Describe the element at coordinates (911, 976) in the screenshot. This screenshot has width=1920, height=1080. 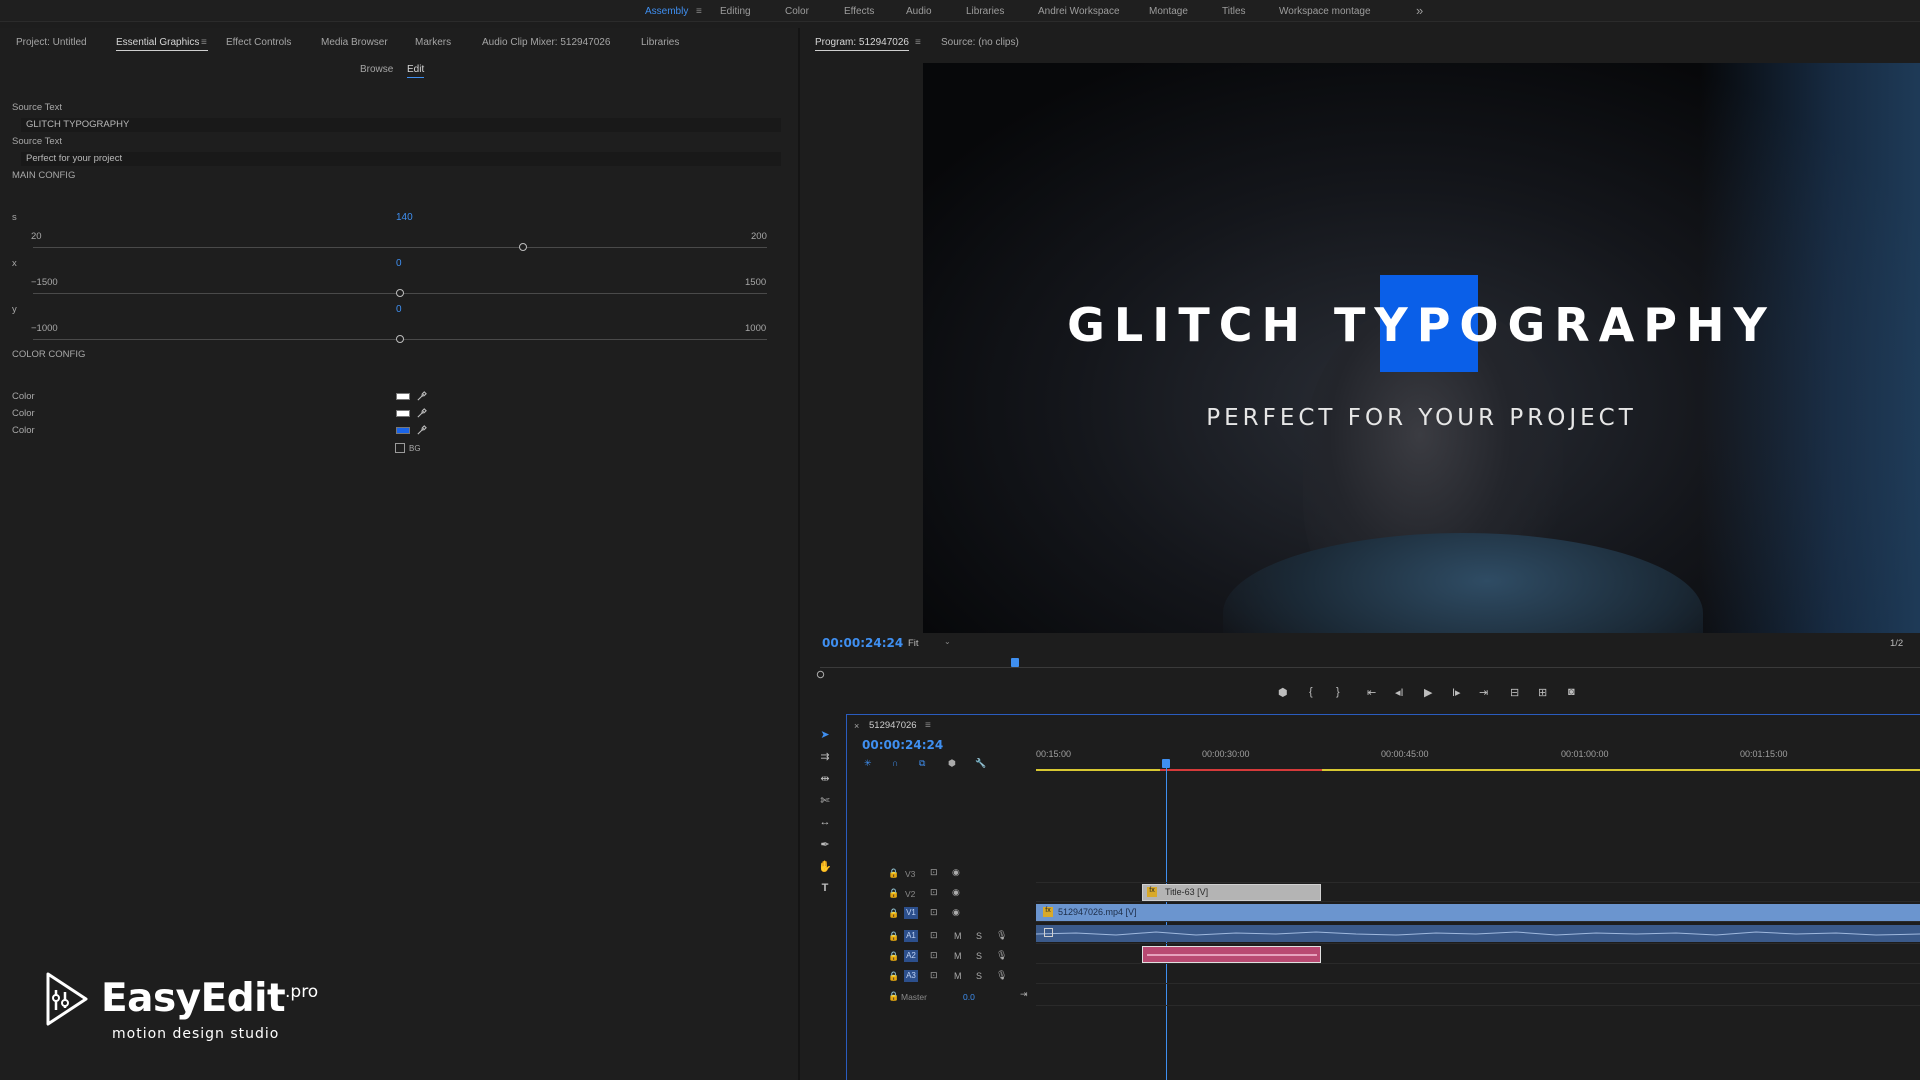
I see `track-a3: A3` at that location.